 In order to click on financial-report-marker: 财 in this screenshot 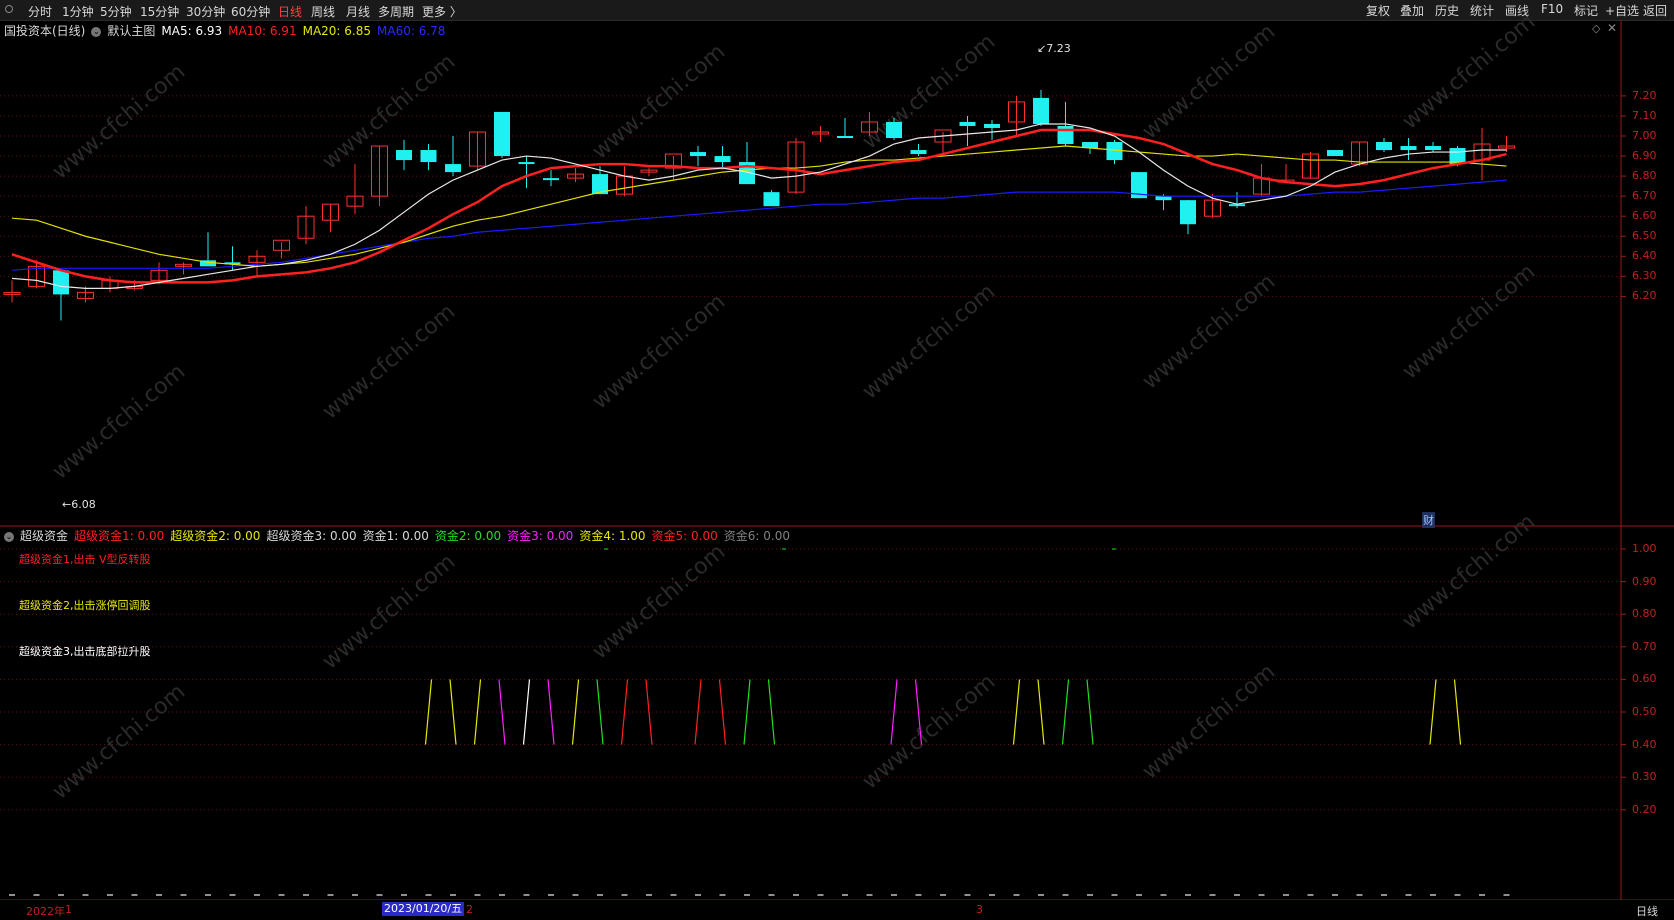, I will do `click(1428, 520)`.